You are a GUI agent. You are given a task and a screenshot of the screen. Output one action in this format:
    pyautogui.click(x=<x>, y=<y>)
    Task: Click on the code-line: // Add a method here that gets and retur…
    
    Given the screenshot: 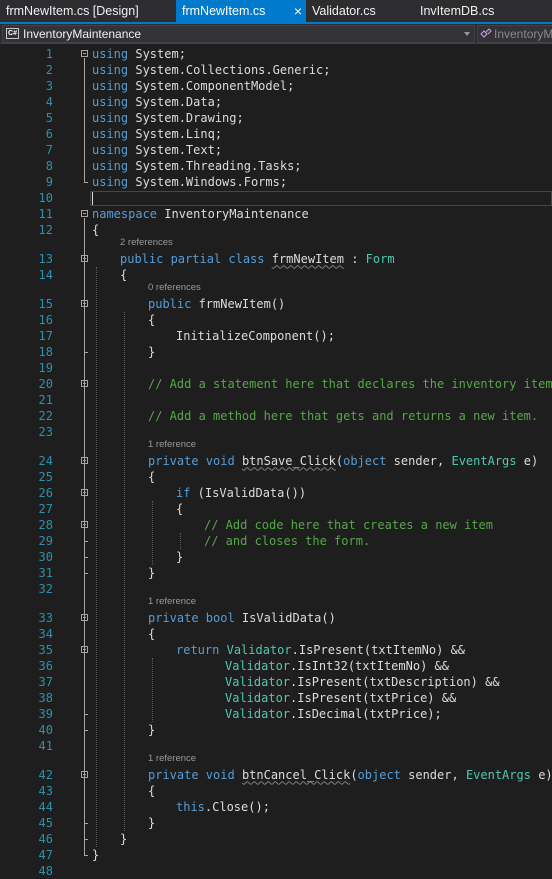 What is the action you would take?
    pyautogui.click(x=343, y=416)
    